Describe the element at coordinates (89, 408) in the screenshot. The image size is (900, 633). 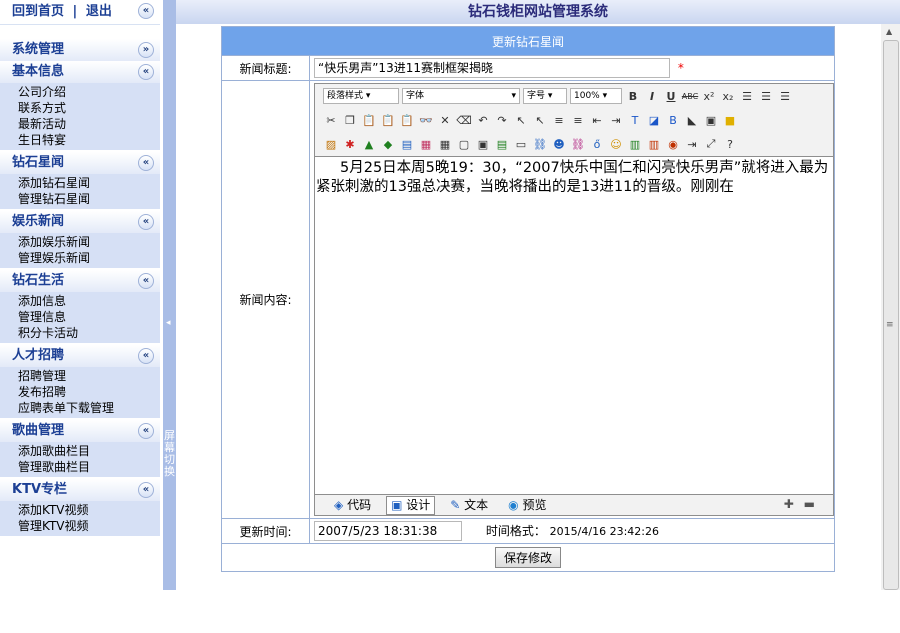
I see `sidebar-item: 应聘表单下载管理` at that location.